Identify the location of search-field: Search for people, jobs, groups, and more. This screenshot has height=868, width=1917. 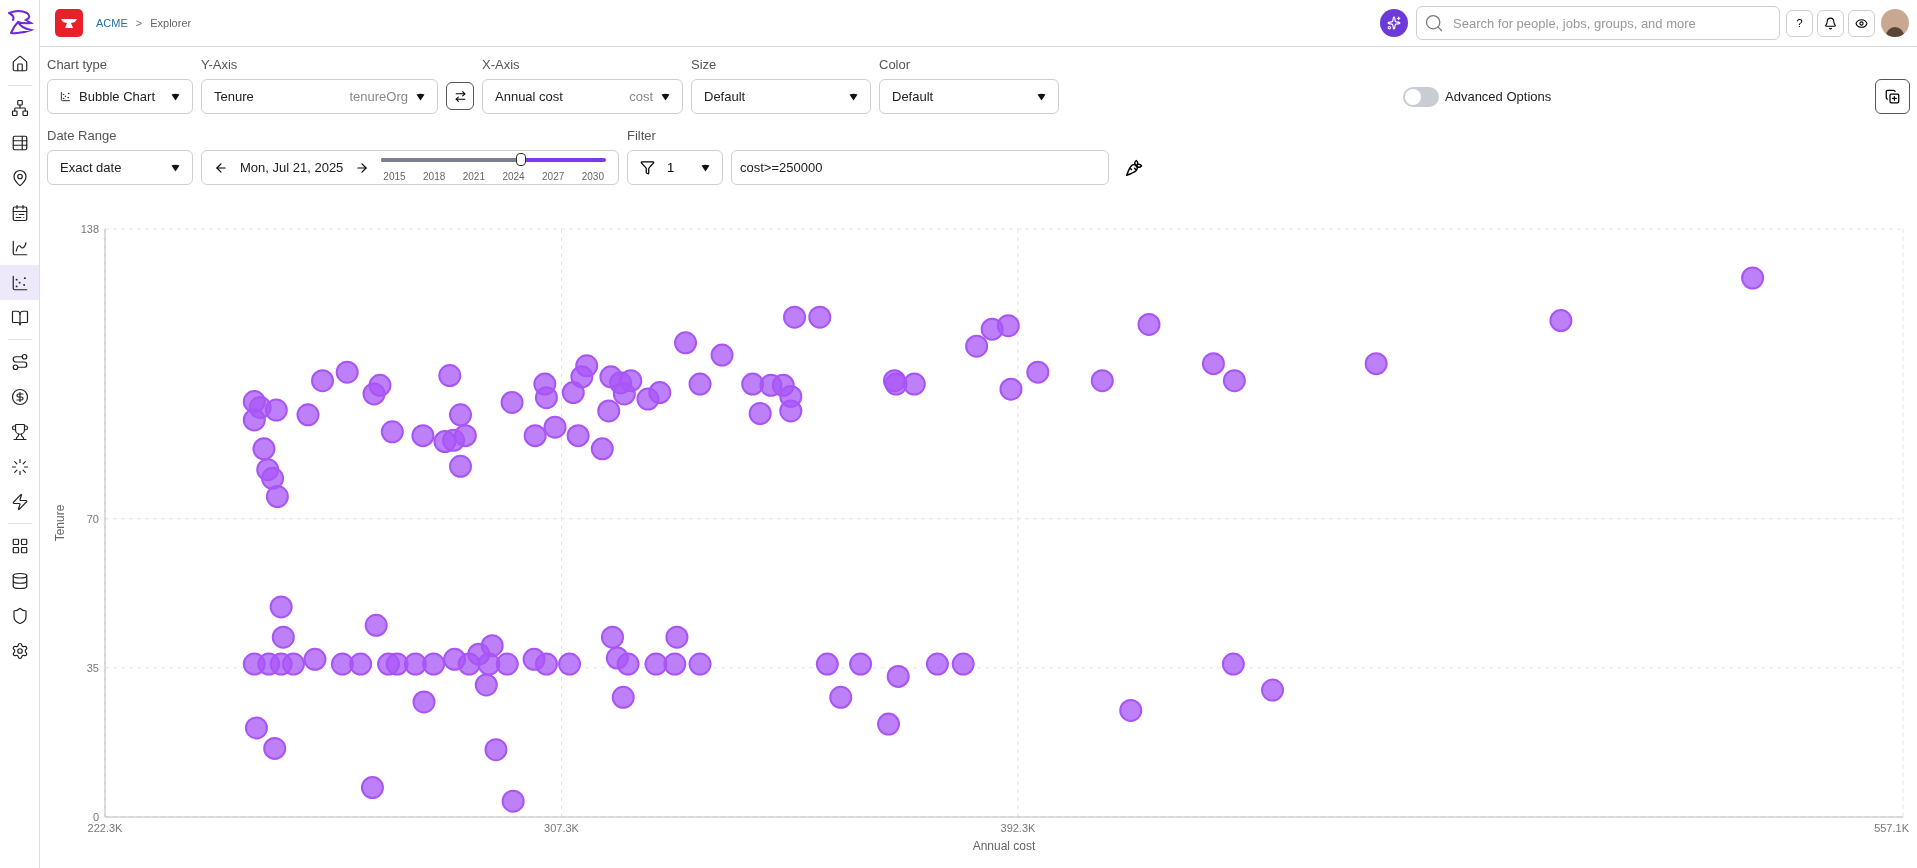
(1598, 23).